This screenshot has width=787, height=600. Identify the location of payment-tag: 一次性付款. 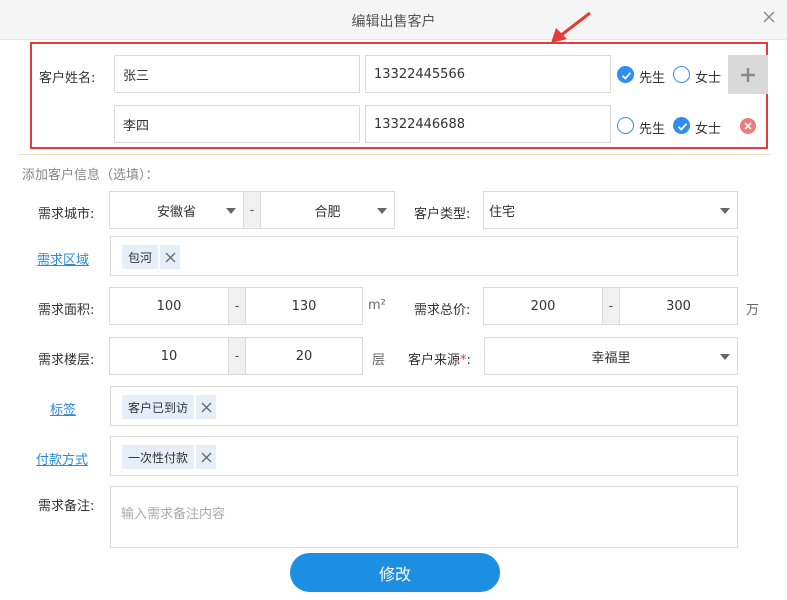
(169, 457).